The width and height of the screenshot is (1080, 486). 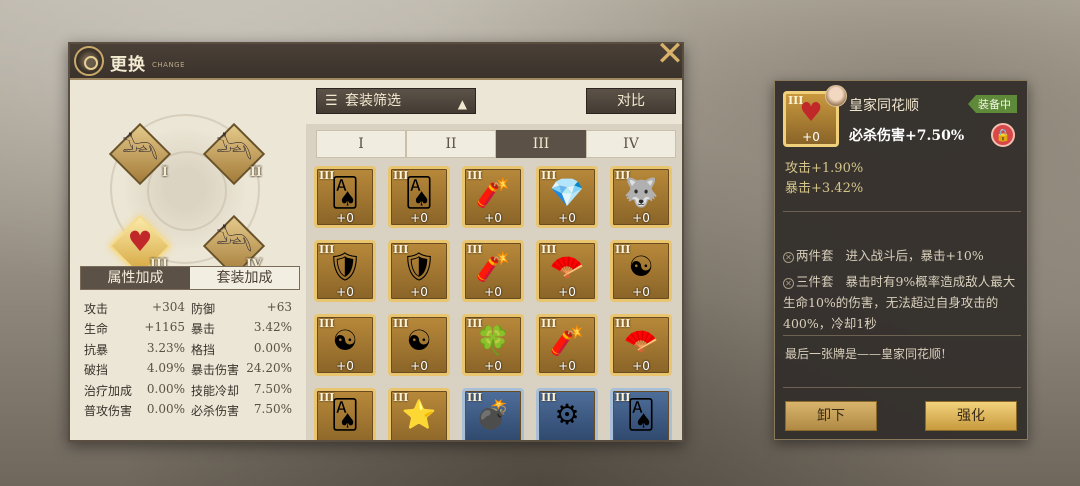 I want to click on stat-name: 防御, so click(x=203, y=308).